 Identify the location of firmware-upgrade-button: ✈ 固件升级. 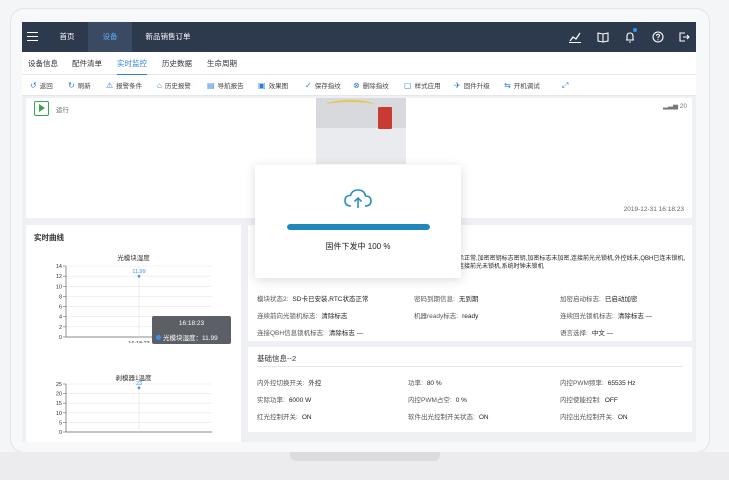
(472, 85).